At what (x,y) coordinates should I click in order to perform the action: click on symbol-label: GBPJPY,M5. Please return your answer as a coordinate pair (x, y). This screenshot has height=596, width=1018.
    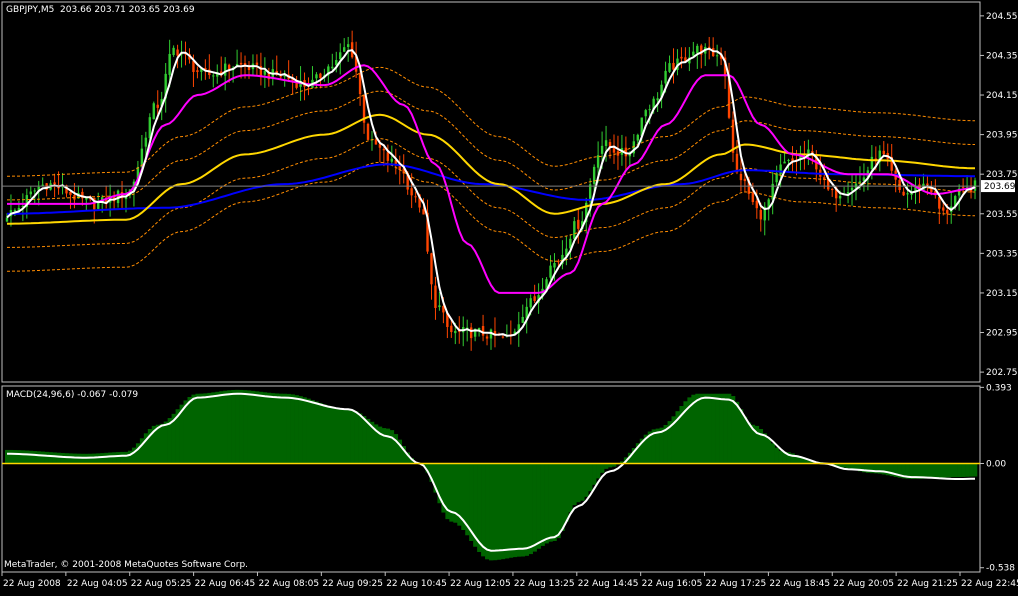
    Looking at the image, I should click on (30, 10).